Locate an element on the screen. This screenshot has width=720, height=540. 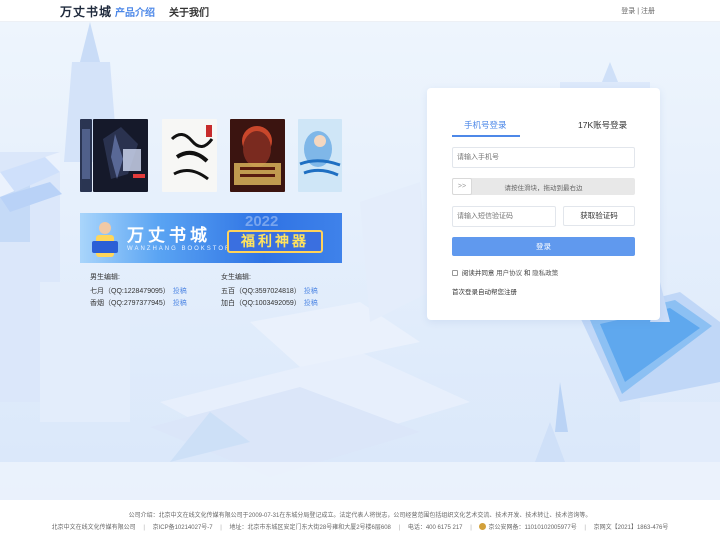
banner-year: 2022 is located at coordinates (262, 221).